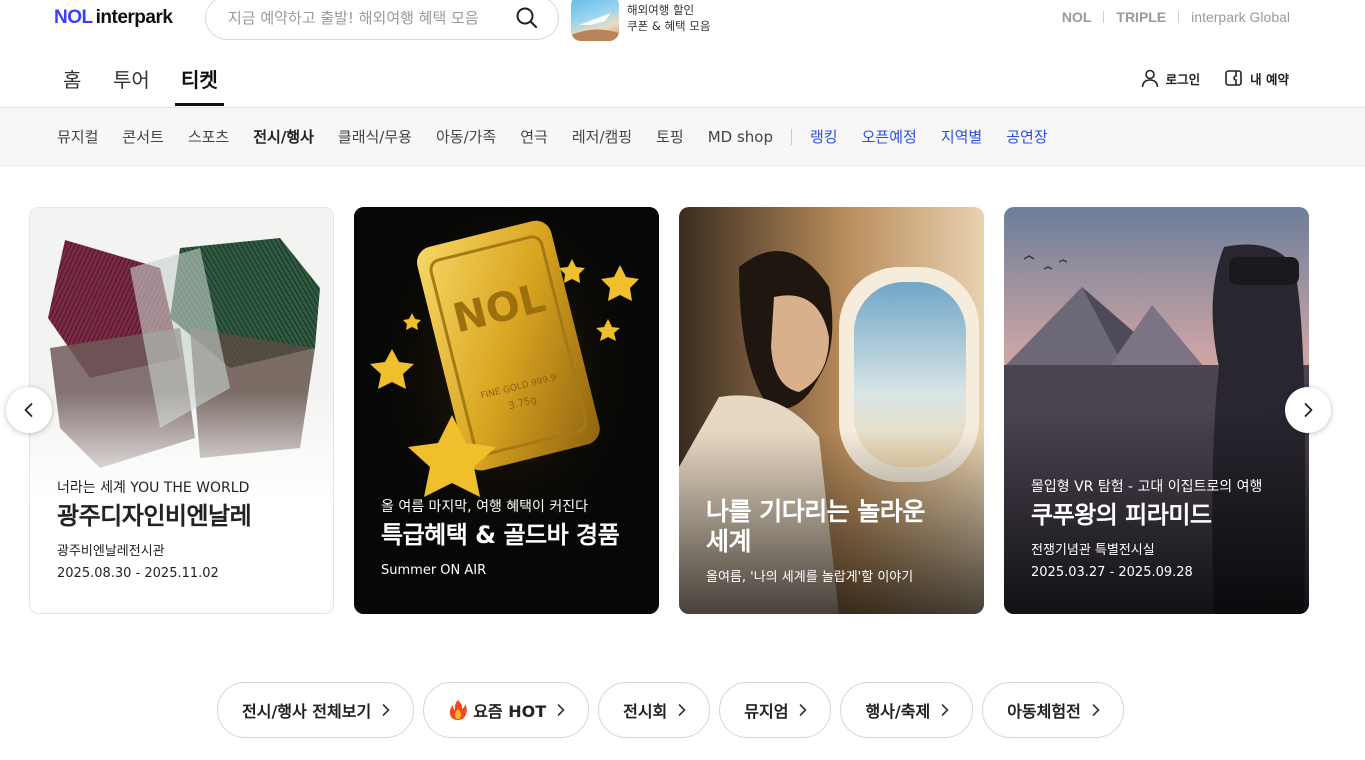 The width and height of the screenshot is (1365, 760). What do you see at coordinates (1141, 17) in the screenshot?
I see `ext-link-triple: TRIPLE` at bounding box center [1141, 17].